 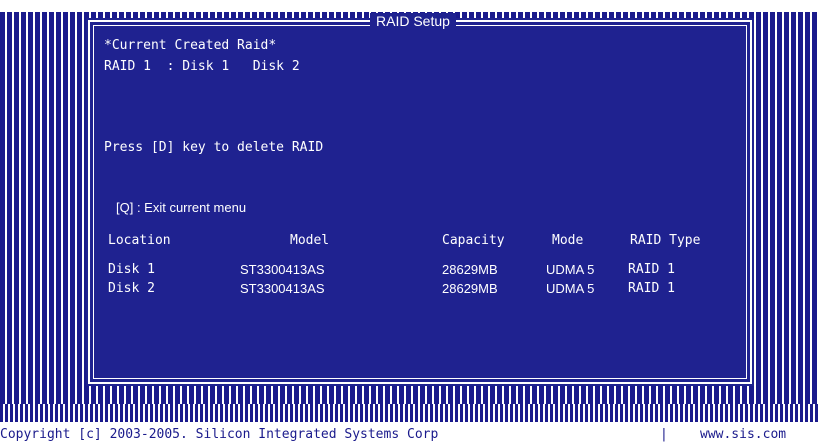 What do you see at coordinates (202, 66) in the screenshot?
I see `current-raid-summary: RAID 1 : Disk 1 Disk 2` at bounding box center [202, 66].